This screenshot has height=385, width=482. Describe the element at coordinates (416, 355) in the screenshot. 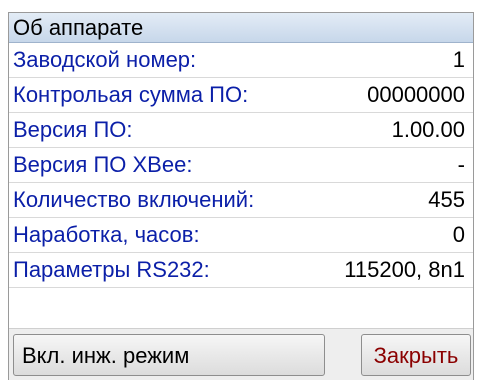

I see `close-button: Закрыть` at that location.